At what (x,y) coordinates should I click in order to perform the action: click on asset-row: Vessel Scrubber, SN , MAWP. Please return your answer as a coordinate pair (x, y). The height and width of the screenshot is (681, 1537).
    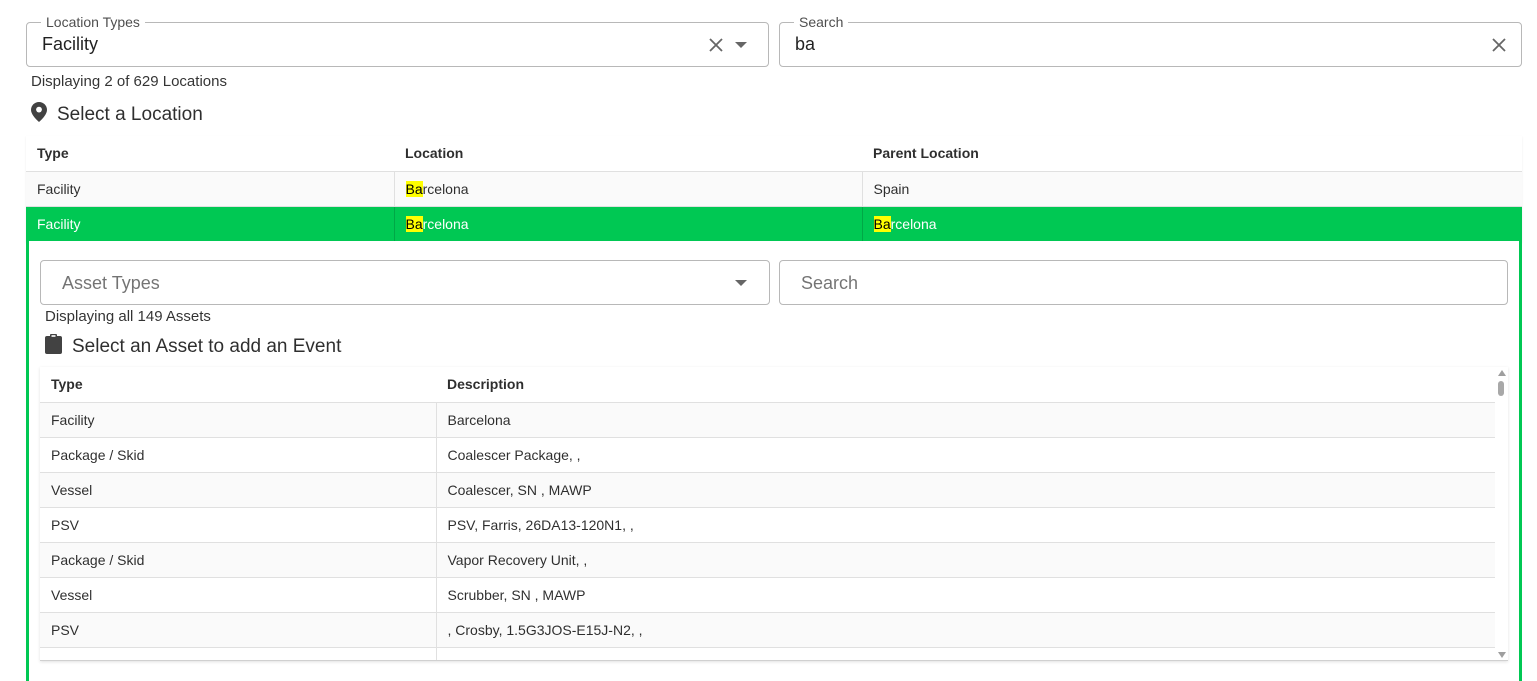
    Looking at the image, I should click on (767, 595).